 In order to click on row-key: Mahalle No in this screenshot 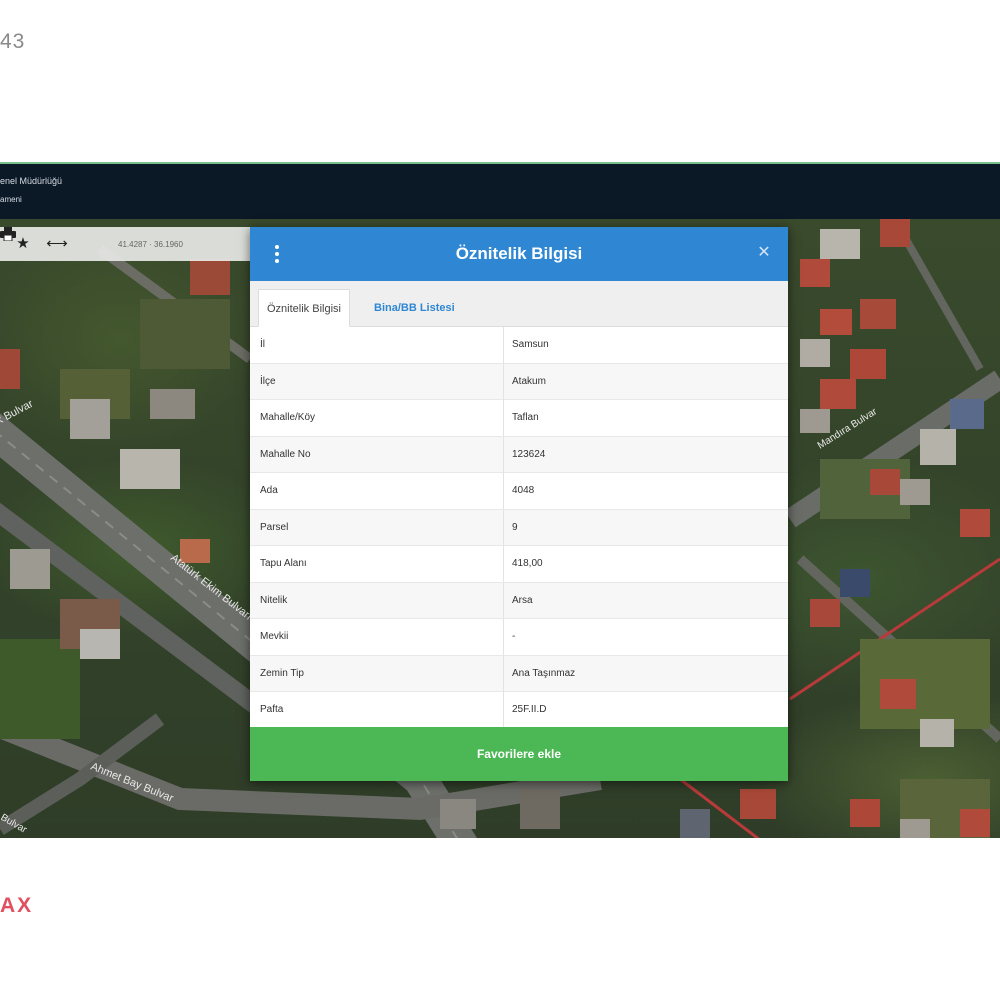, I will do `click(285, 454)`.